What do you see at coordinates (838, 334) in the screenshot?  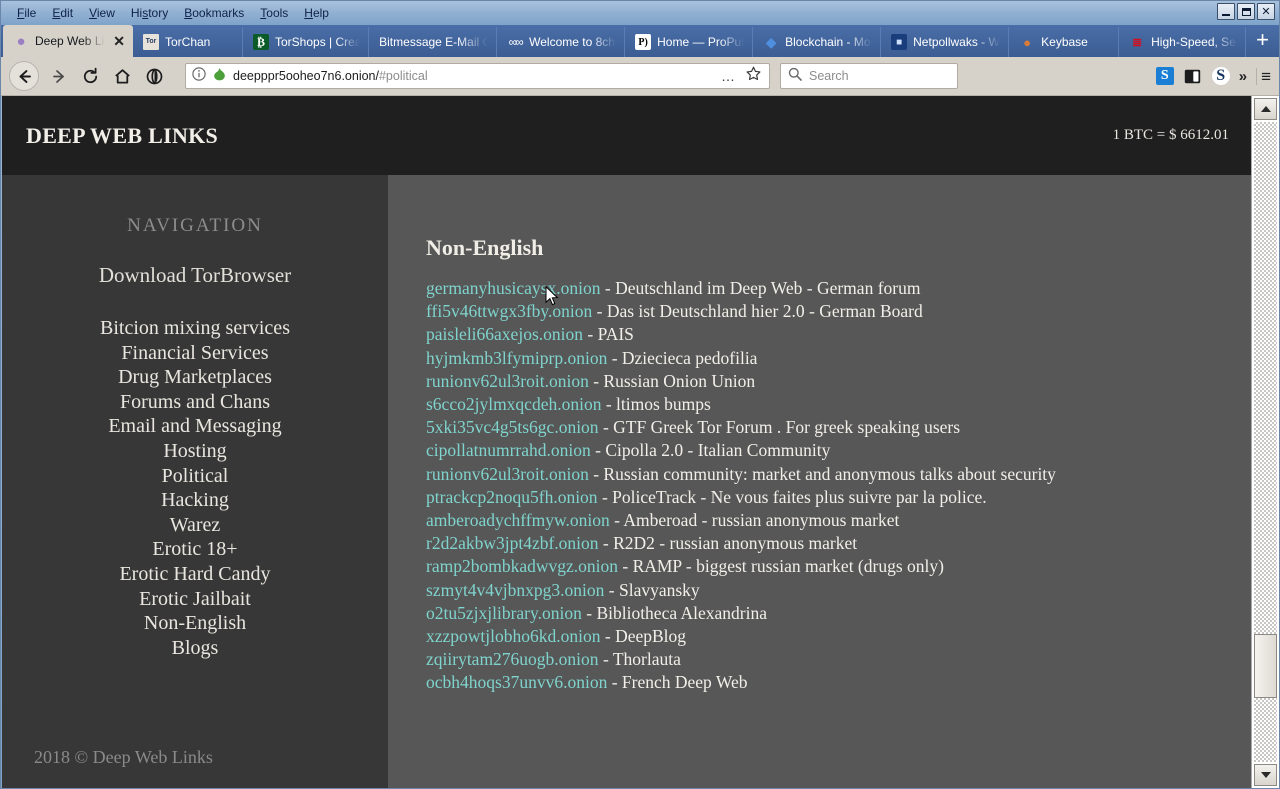 I see `list-item: paisleli66axejos.onion - PAIS` at bounding box center [838, 334].